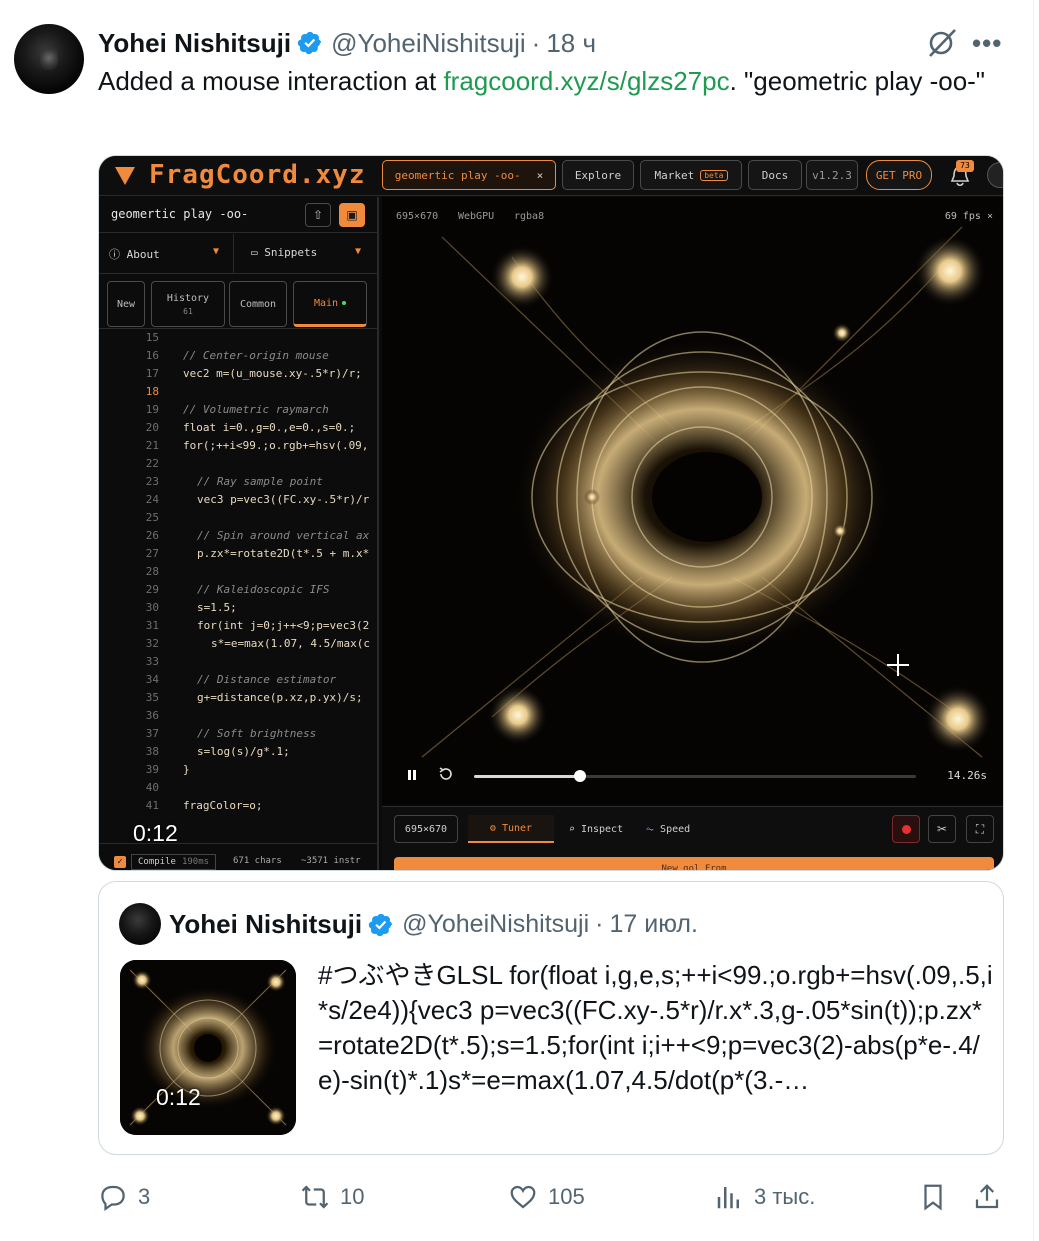  What do you see at coordinates (571, 829) in the screenshot?
I see `search-icon: ⌕` at bounding box center [571, 829].